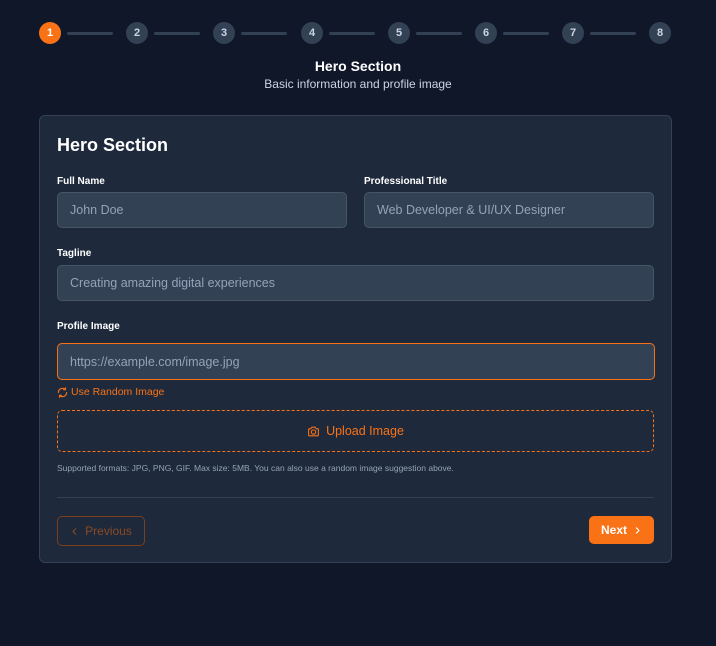  I want to click on tagline-label: Tagline, so click(74, 253).